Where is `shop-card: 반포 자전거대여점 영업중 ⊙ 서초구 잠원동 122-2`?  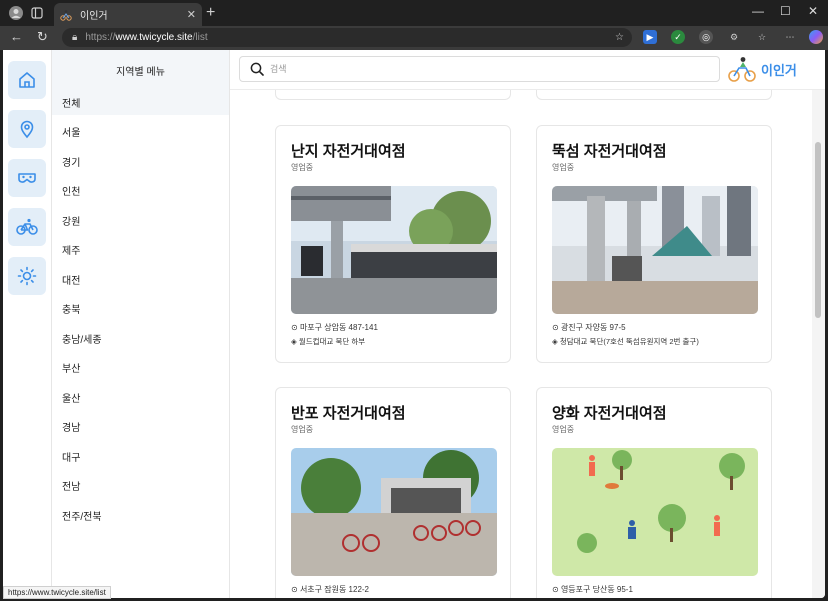
shop-card: 반포 자전거대여점 영업중 ⊙ 서초구 잠원동 122-2 is located at coordinates (393, 492).